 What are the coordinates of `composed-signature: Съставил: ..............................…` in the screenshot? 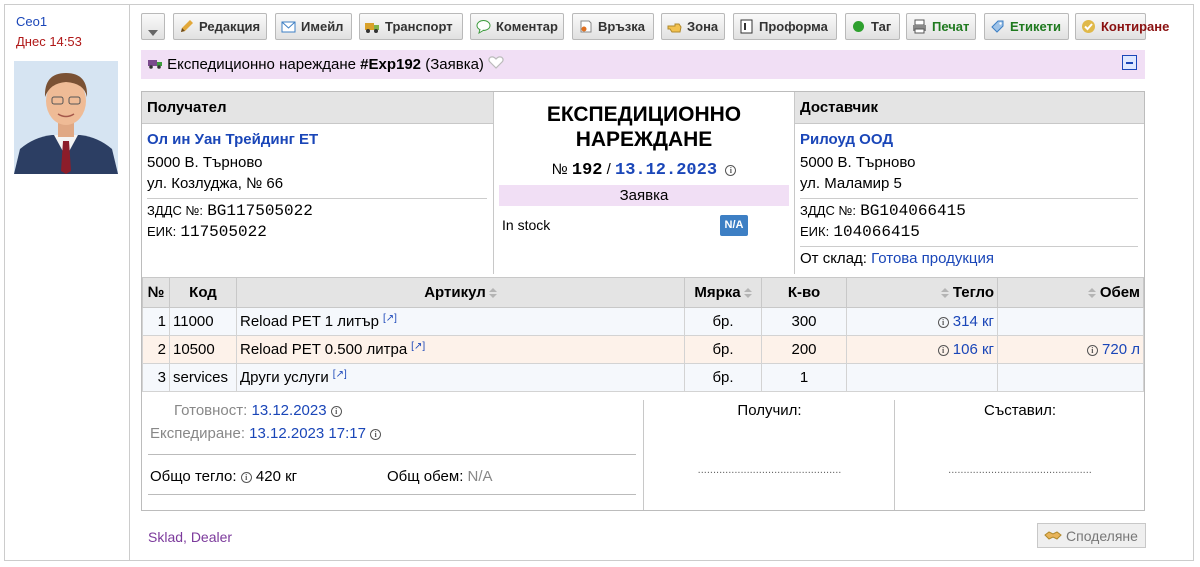 It's located at (1019, 455).